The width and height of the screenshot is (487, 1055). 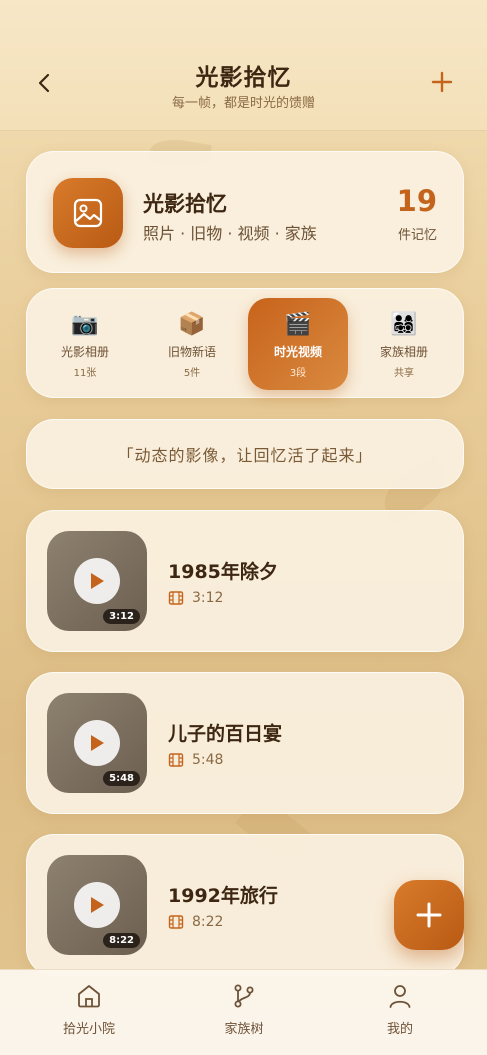 I want to click on video-meta: 5:48, so click(x=195, y=760).